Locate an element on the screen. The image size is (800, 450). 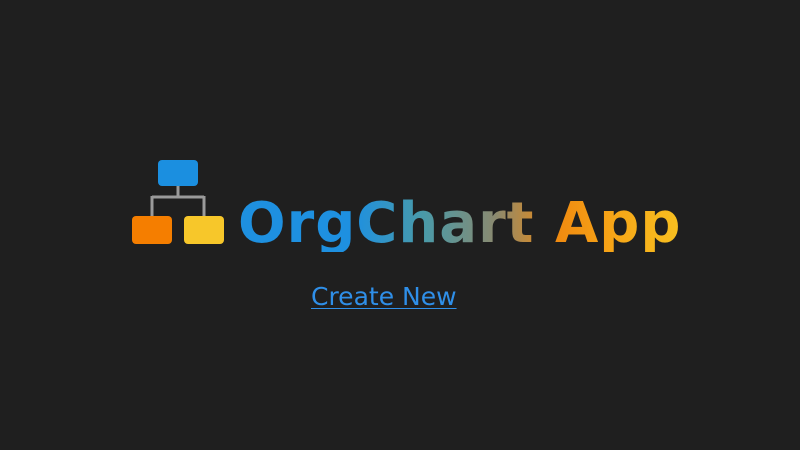
app-title: OrgChart App is located at coordinates (460, 223).